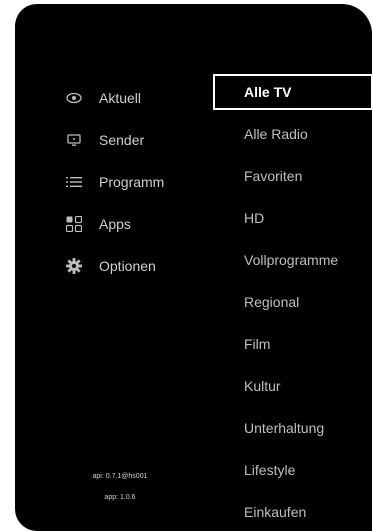 The image size is (373, 531). What do you see at coordinates (292, 176) in the screenshot?
I see `submenu-item-favoriten: Favoriten` at bounding box center [292, 176].